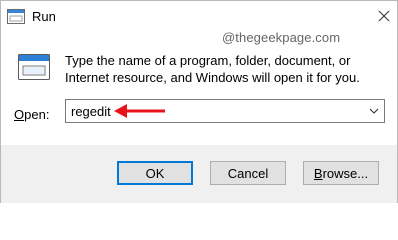  I want to click on open-label-accelerator: O, so click(19, 114).